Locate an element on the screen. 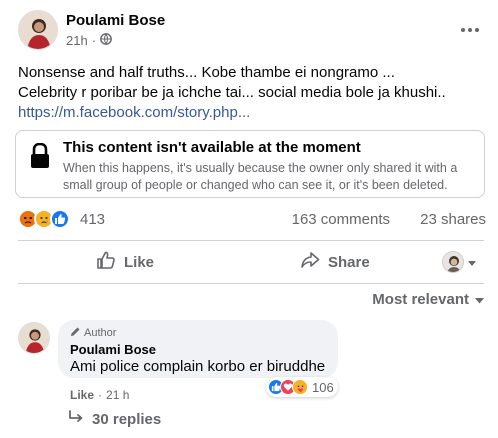  view-replies-button: 30 replies is located at coordinates (114, 419).